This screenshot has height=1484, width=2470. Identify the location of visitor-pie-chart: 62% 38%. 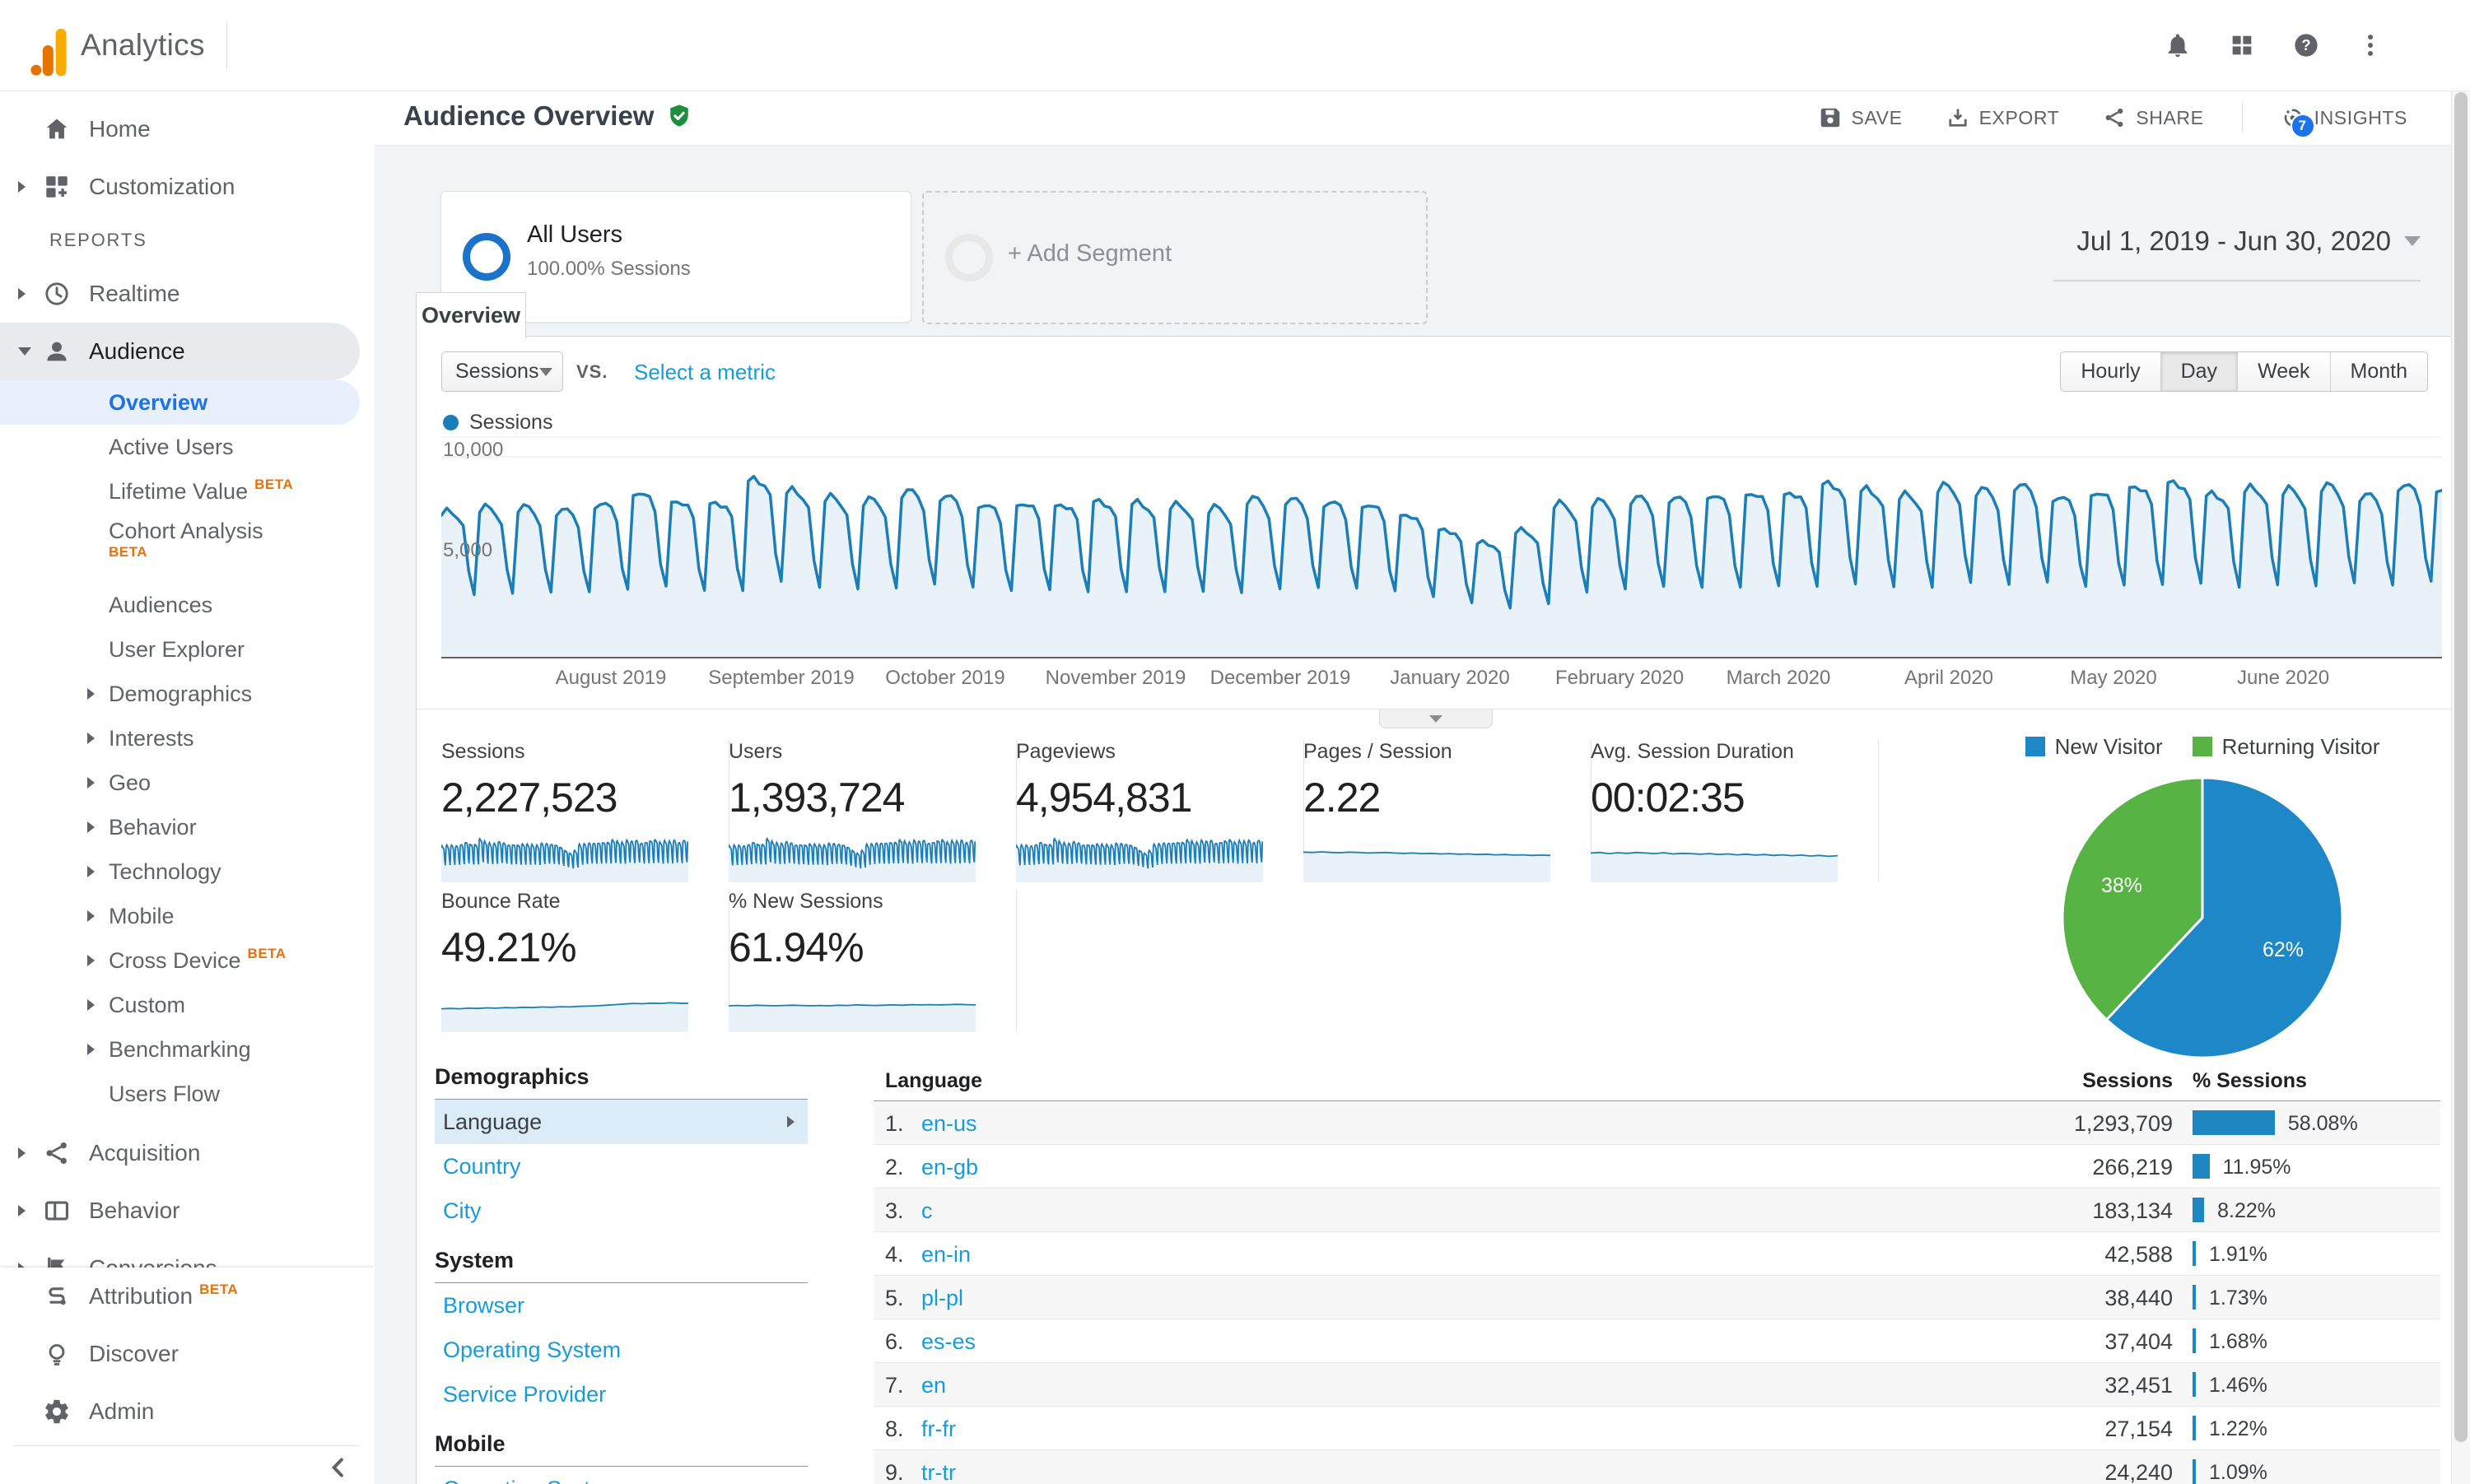
(2202, 919).